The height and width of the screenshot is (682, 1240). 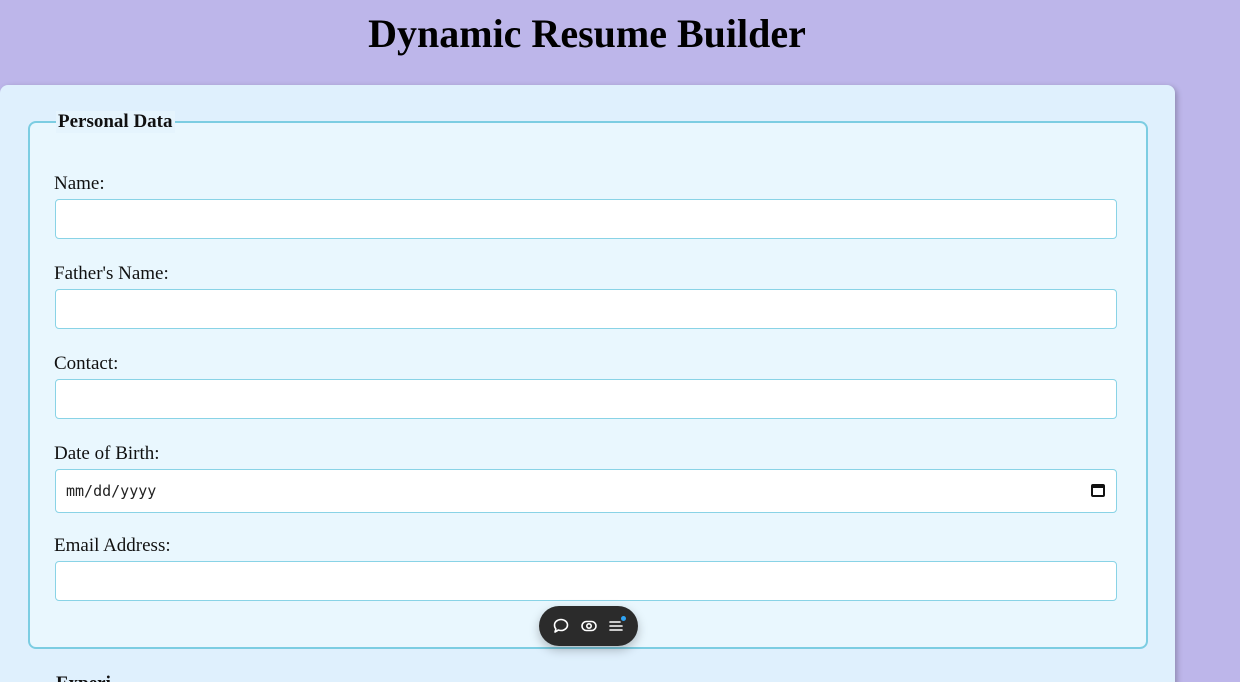 I want to click on page-title: Dynamic Resume Builder, so click(x=587, y=33).